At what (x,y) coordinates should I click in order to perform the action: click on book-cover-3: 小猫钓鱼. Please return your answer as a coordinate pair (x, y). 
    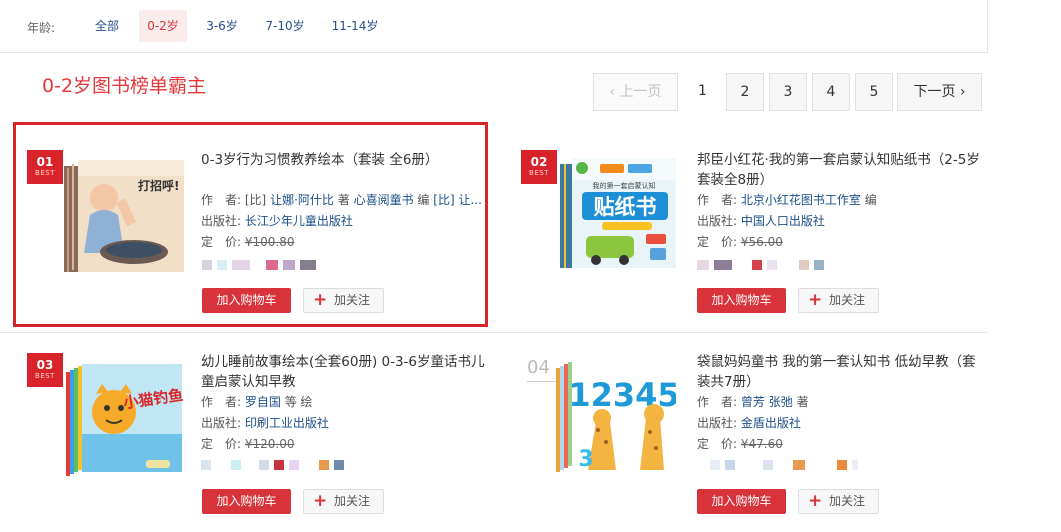
    Looking at the image, I should click on (126, 420).